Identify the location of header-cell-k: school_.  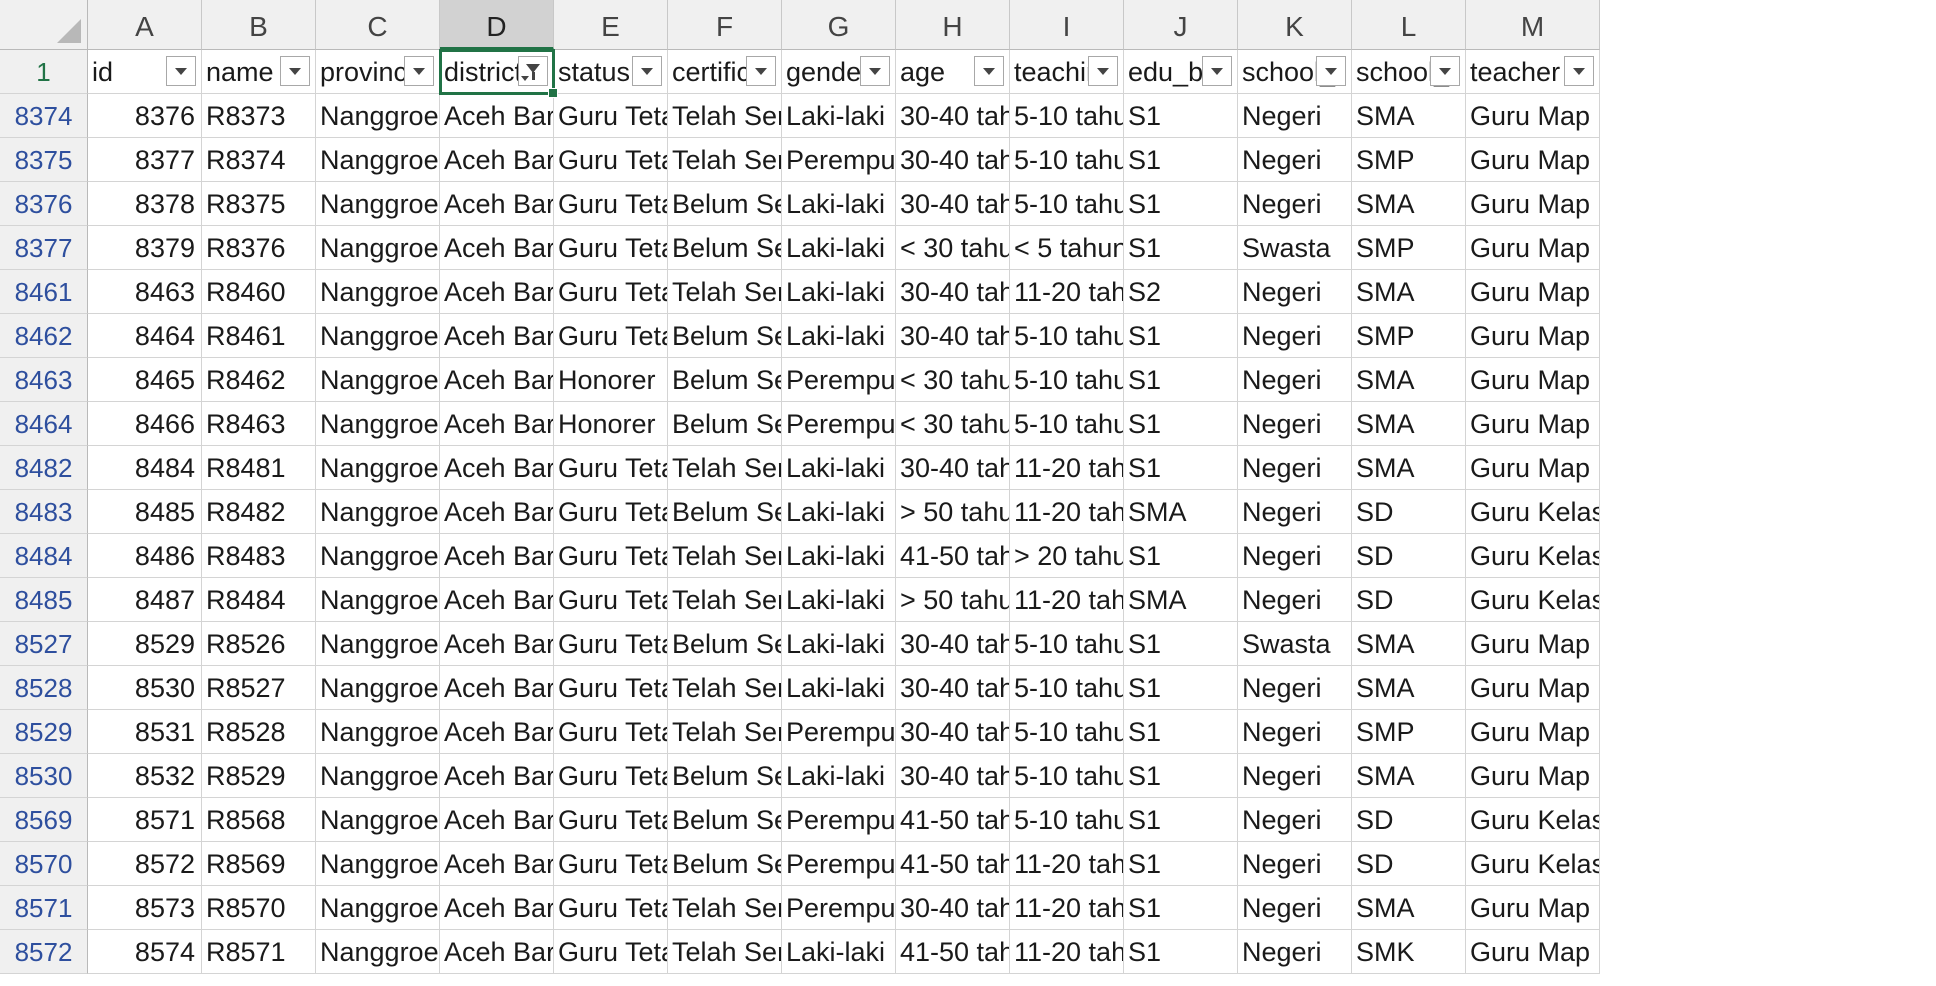
(1295, 72).